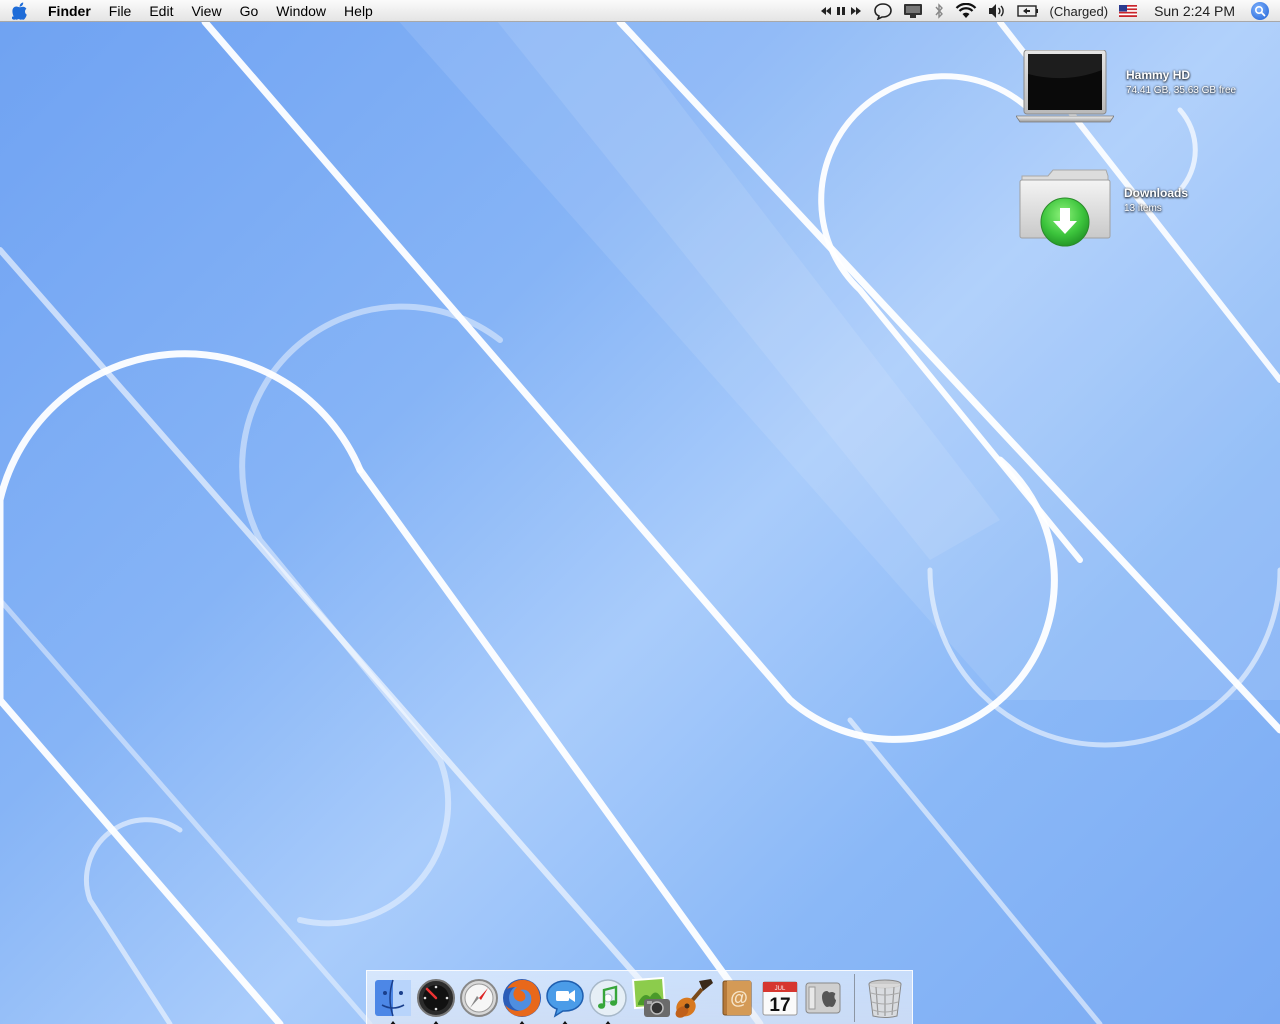 The image size is (1280, 1024). Describe the element at coordinates (358, 11) in the screenshot. I see `menu-help: Help` at that location.